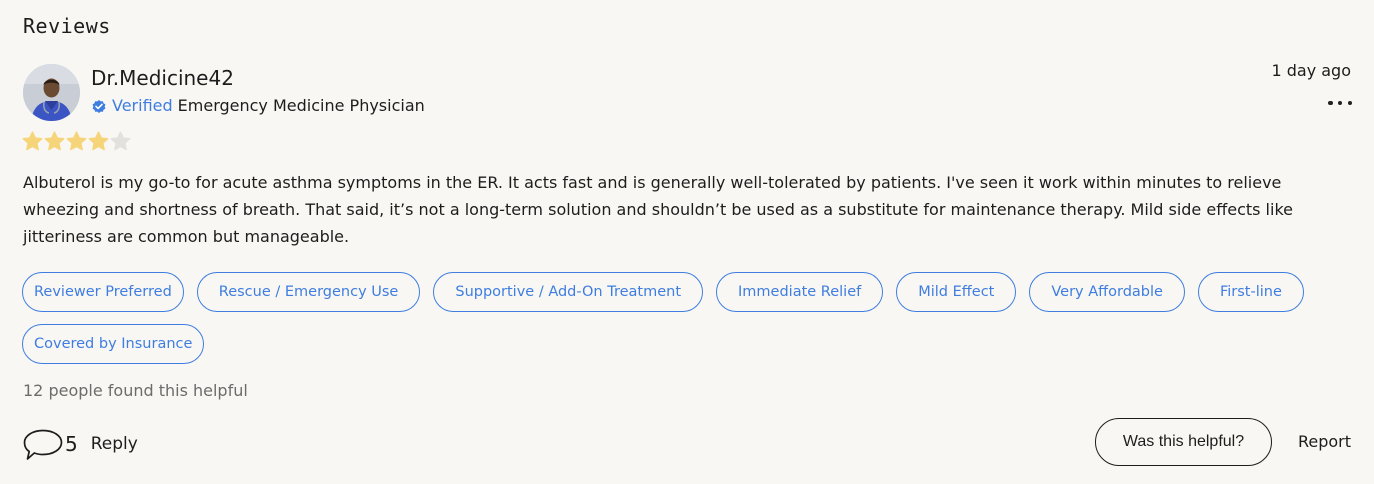  What do you see at coordinates (1330, 103) in the screenshot?
I see `more-options-icon` at bounding box center [1330, 103].